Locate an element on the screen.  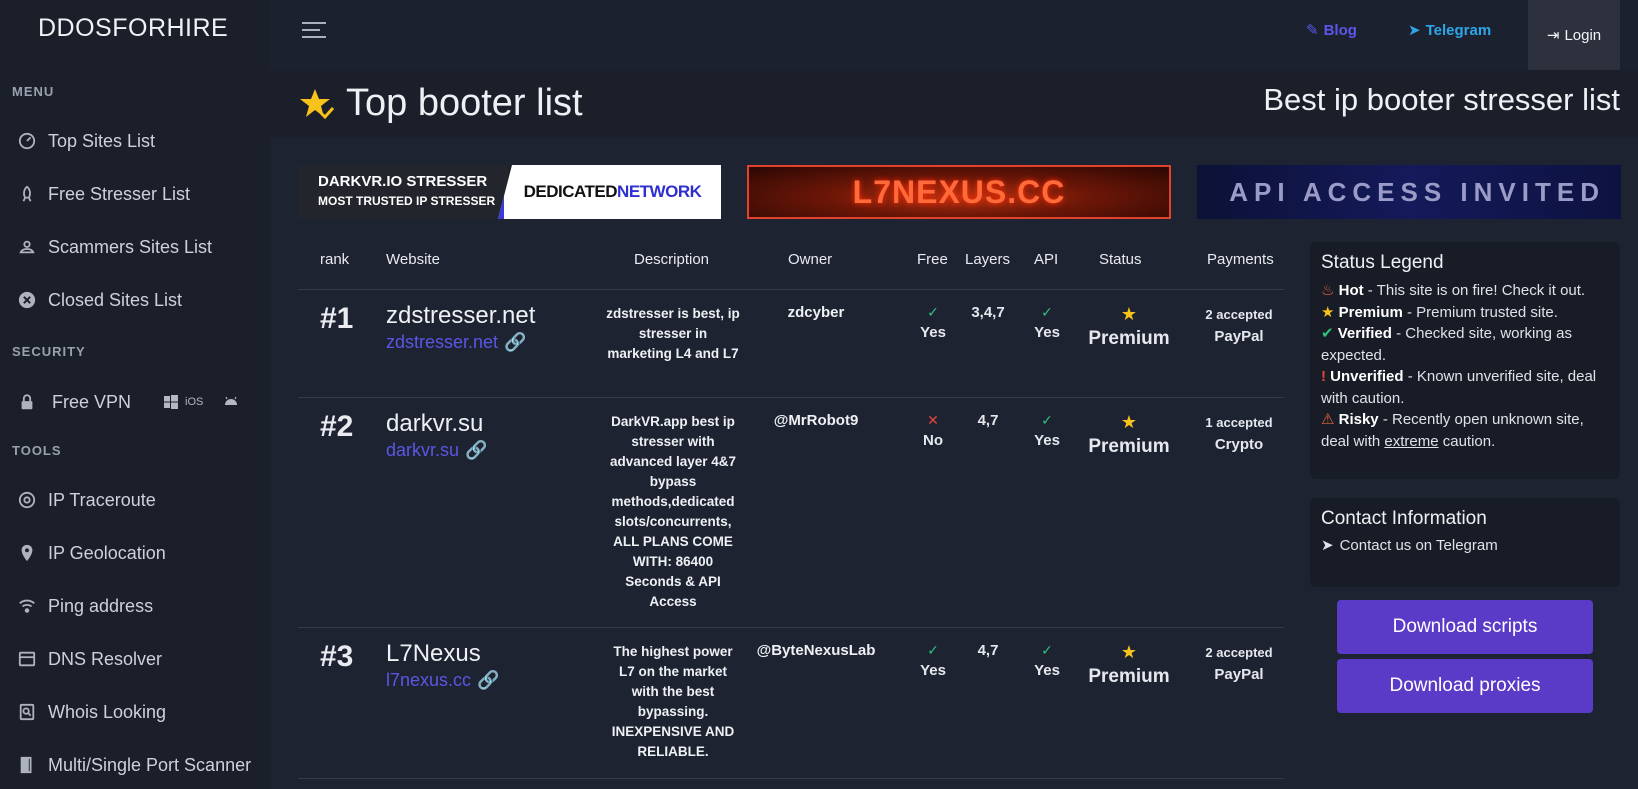
sidebar-item-label: Free VPN is located at coordinates (92, 401).